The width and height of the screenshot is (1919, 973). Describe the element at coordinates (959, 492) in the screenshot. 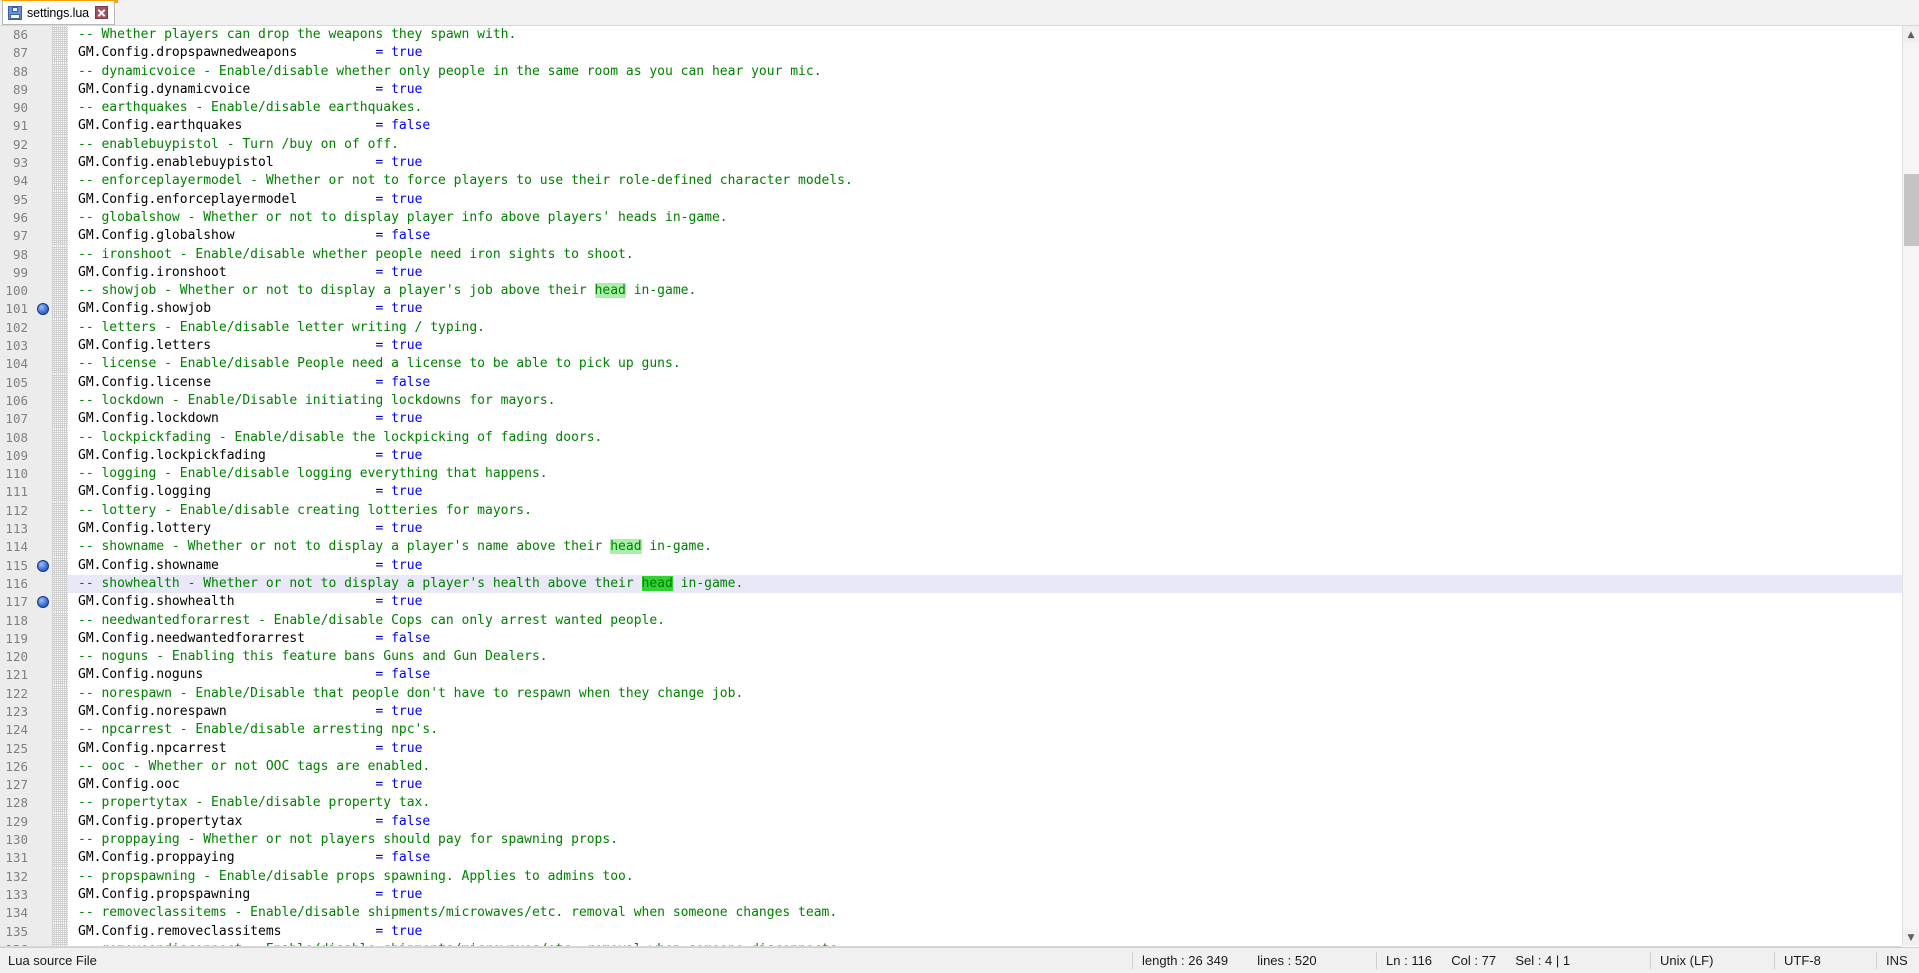

I see `code-line: 111 GM.Config.logging = true` at that location.